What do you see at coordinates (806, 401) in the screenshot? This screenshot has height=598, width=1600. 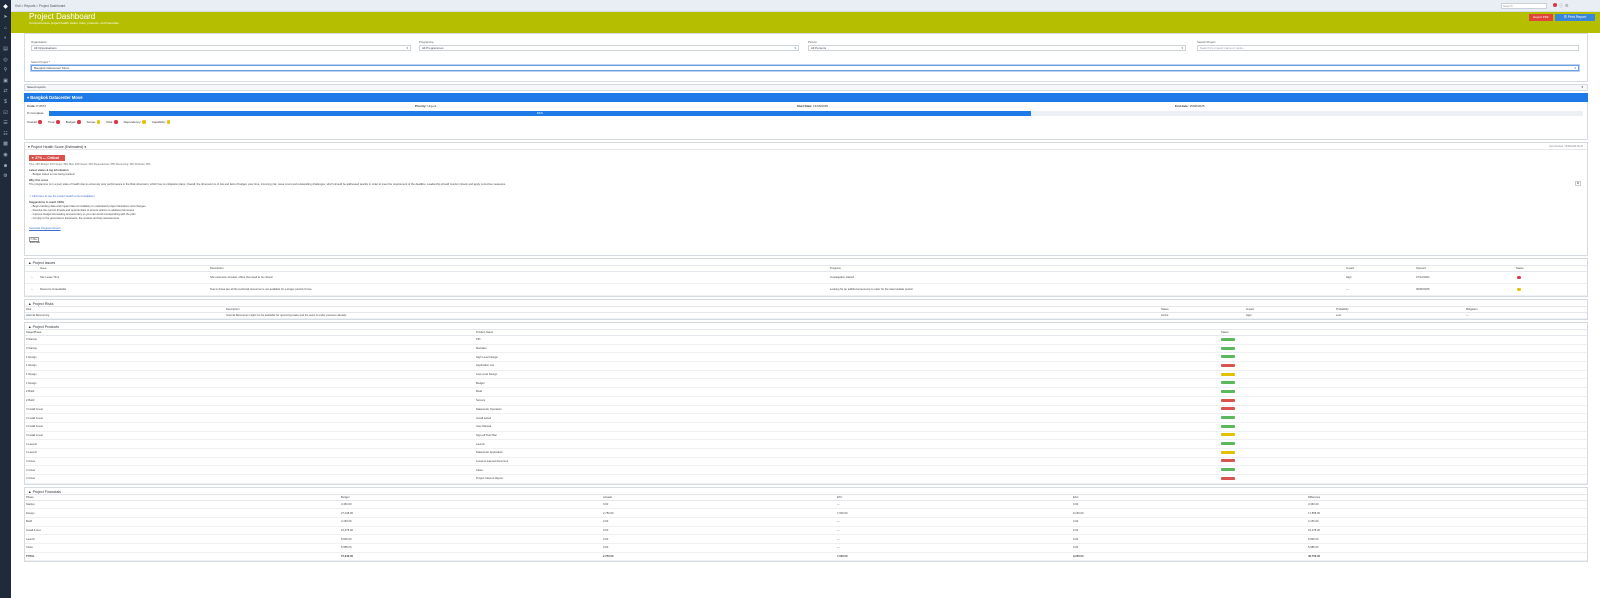 I see `table-row: 2 Build Servers` at bounding box center [806, 401].